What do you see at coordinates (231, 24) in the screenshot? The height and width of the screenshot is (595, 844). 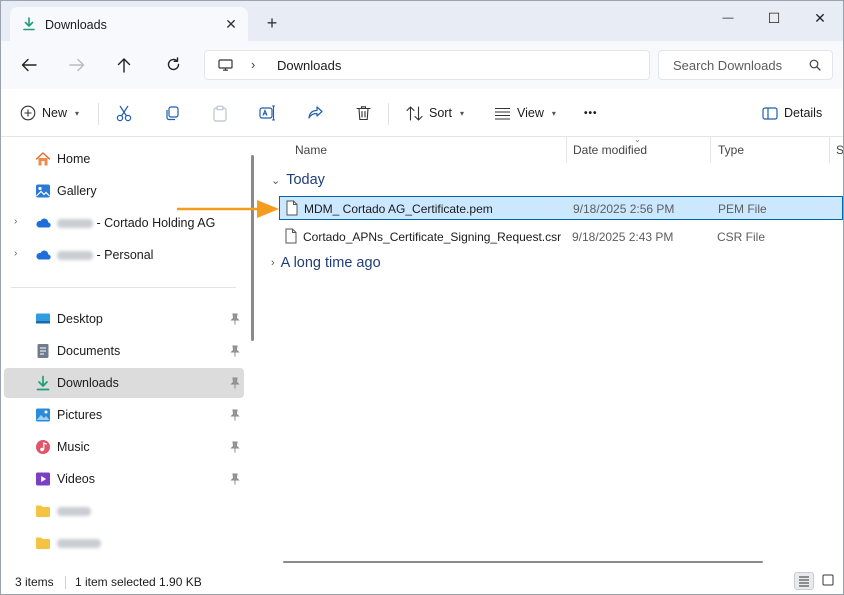 I see `tab-close-icon: ✕` at bounding box center [231, 24].